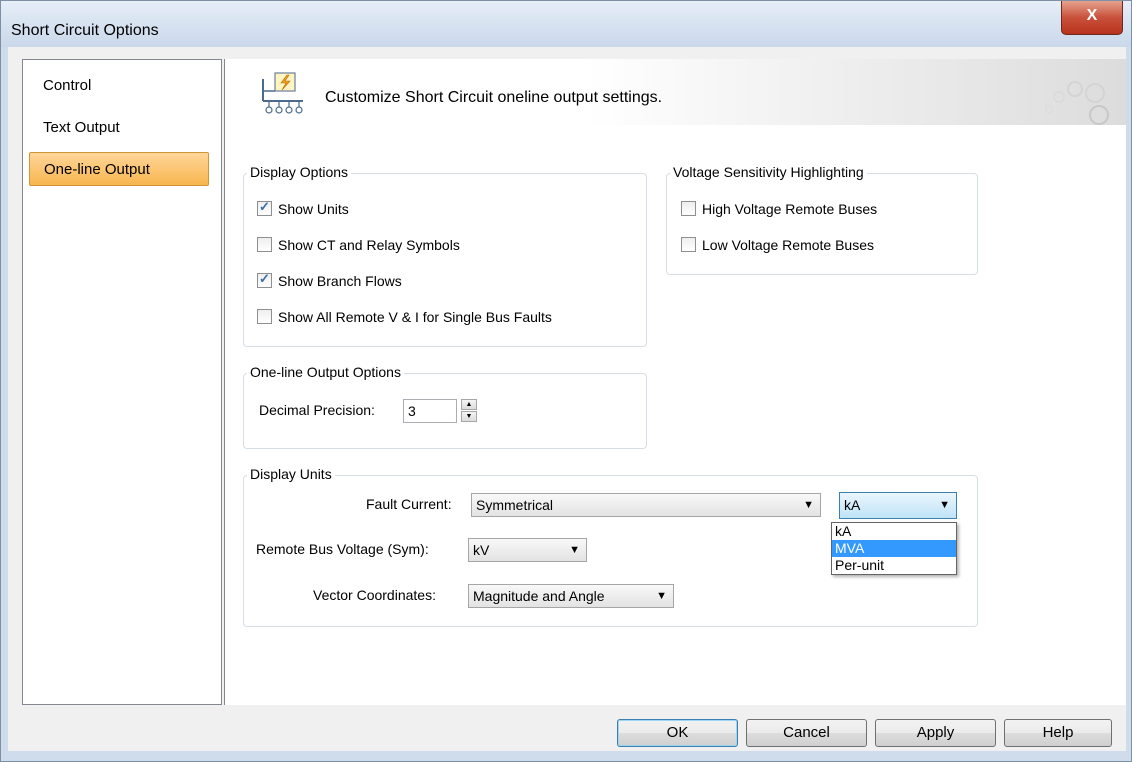  I want to click on spin-up-icon: ▲, so click(469, 404).